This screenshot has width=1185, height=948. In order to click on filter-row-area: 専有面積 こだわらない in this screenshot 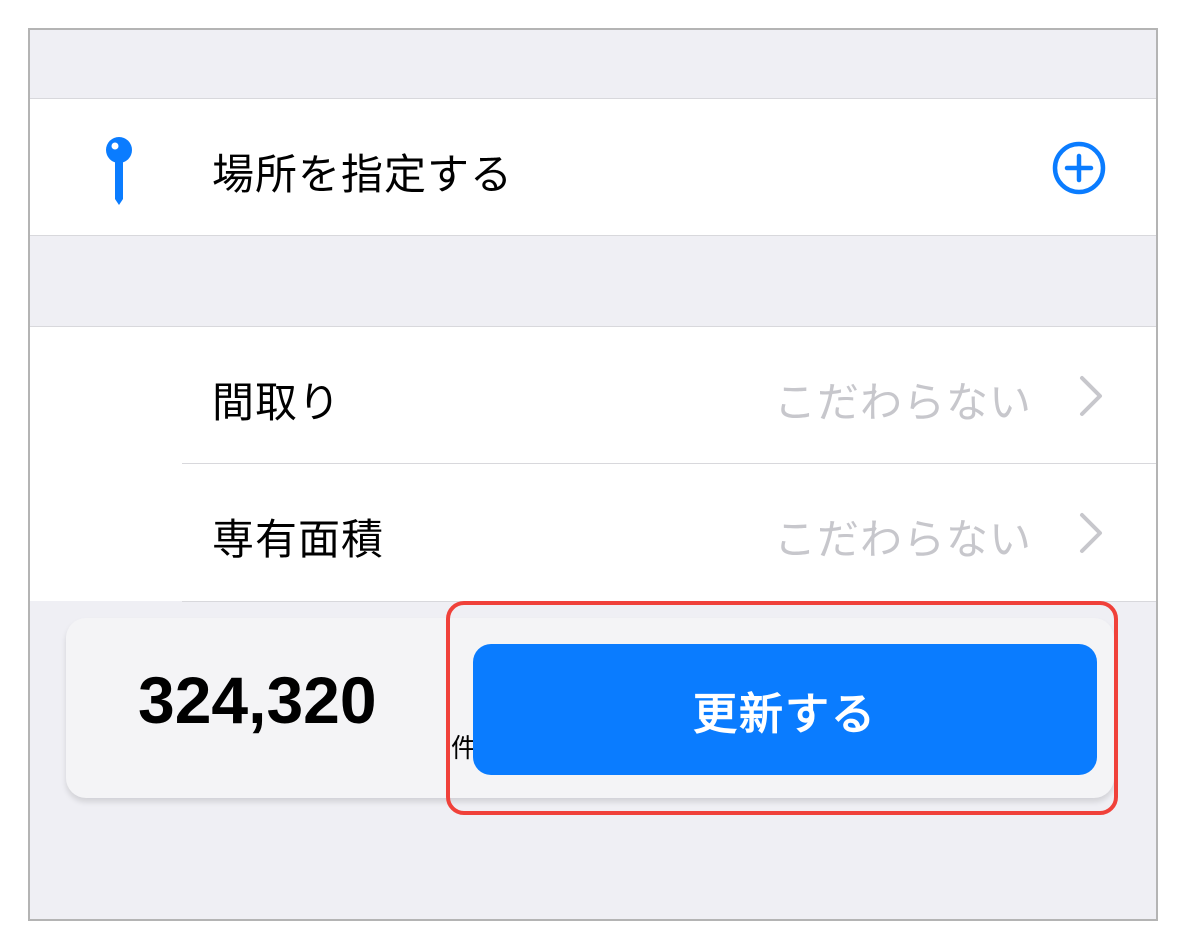, I will do `click(593, 533)`.